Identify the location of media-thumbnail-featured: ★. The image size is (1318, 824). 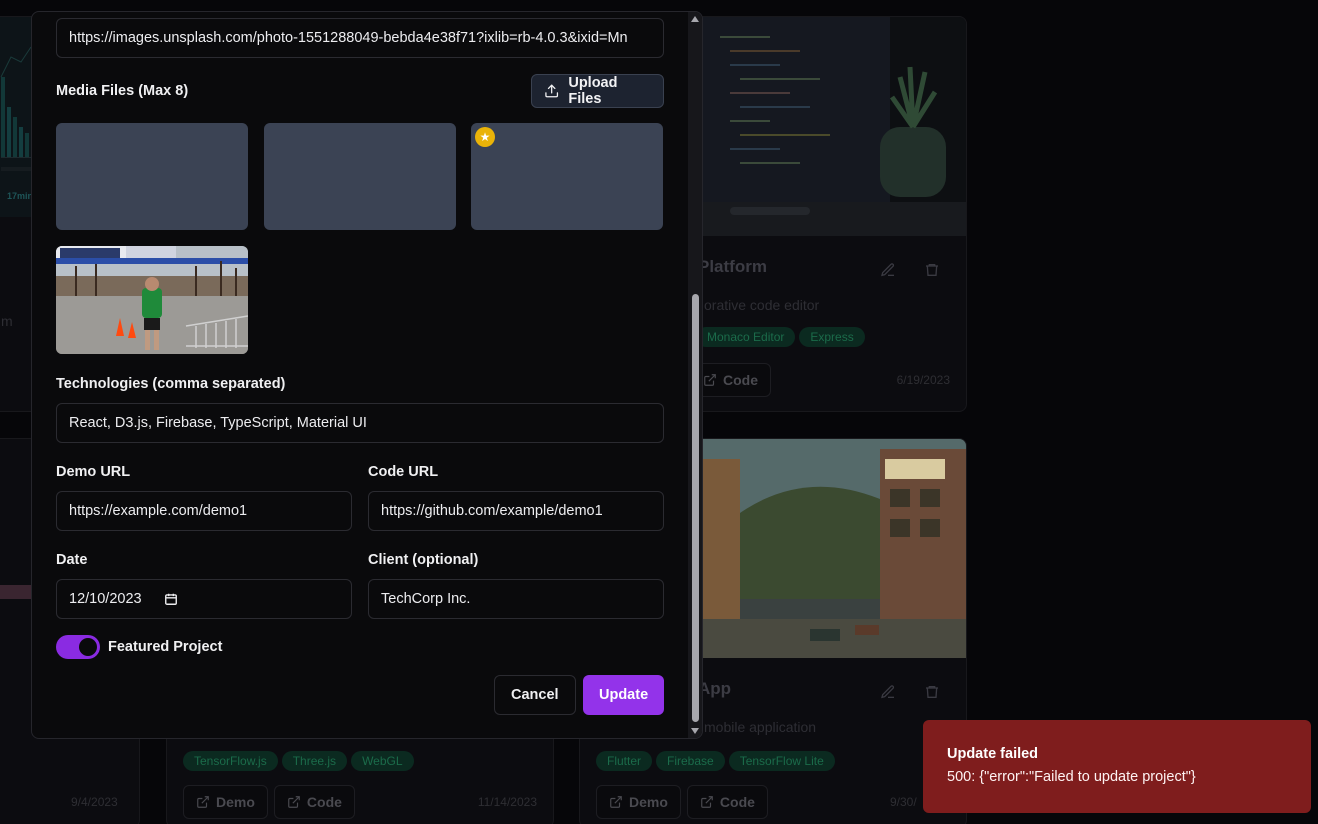
(567, 176).